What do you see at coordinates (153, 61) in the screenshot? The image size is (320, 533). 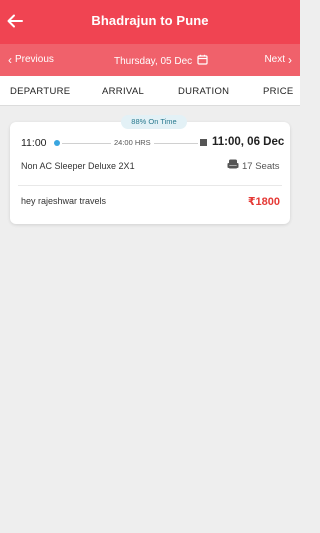 I see `selected-date: Thursday, 05 Dec` at bounding box center [153, 61].